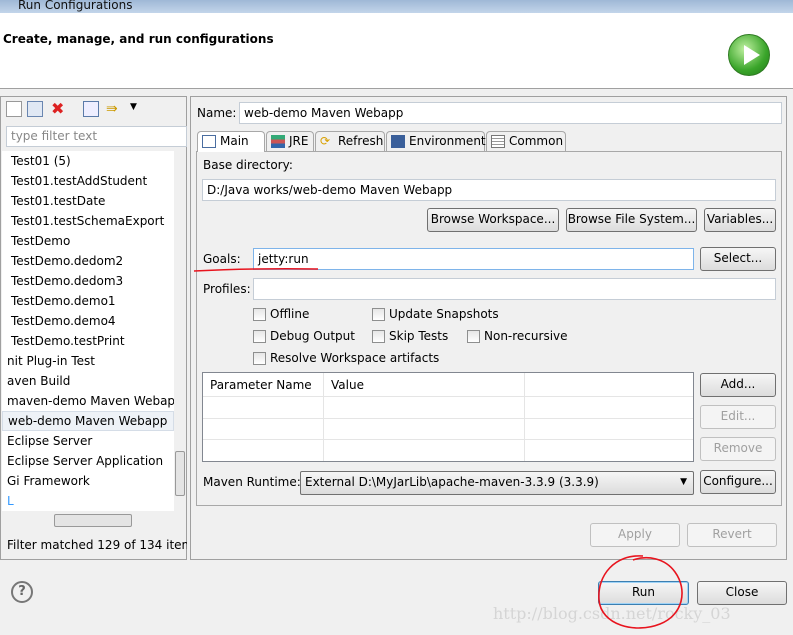 Image resolution: width=793 pixels, height=635 pixels. Describe the element at coordinates (396, 51) in the screenshot. I see `dialog-header: Create, manage, and run configurations` at that location.